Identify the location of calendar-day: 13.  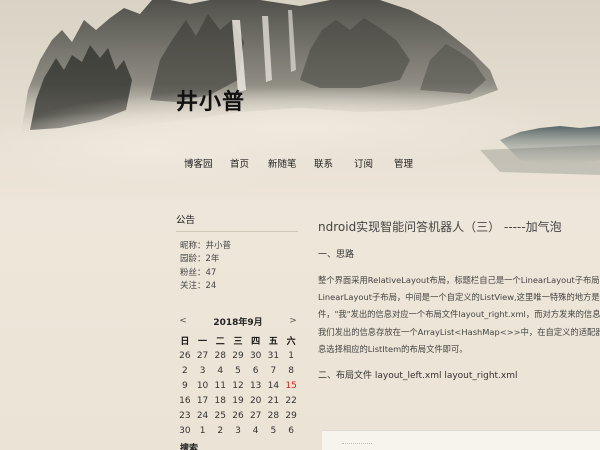
(256, 385).